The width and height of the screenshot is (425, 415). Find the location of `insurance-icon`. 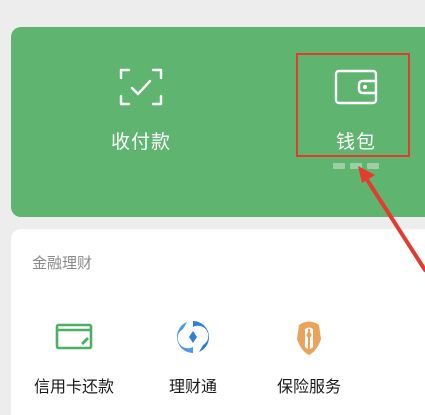

insurance-icon is located at coordinates (309, 338).